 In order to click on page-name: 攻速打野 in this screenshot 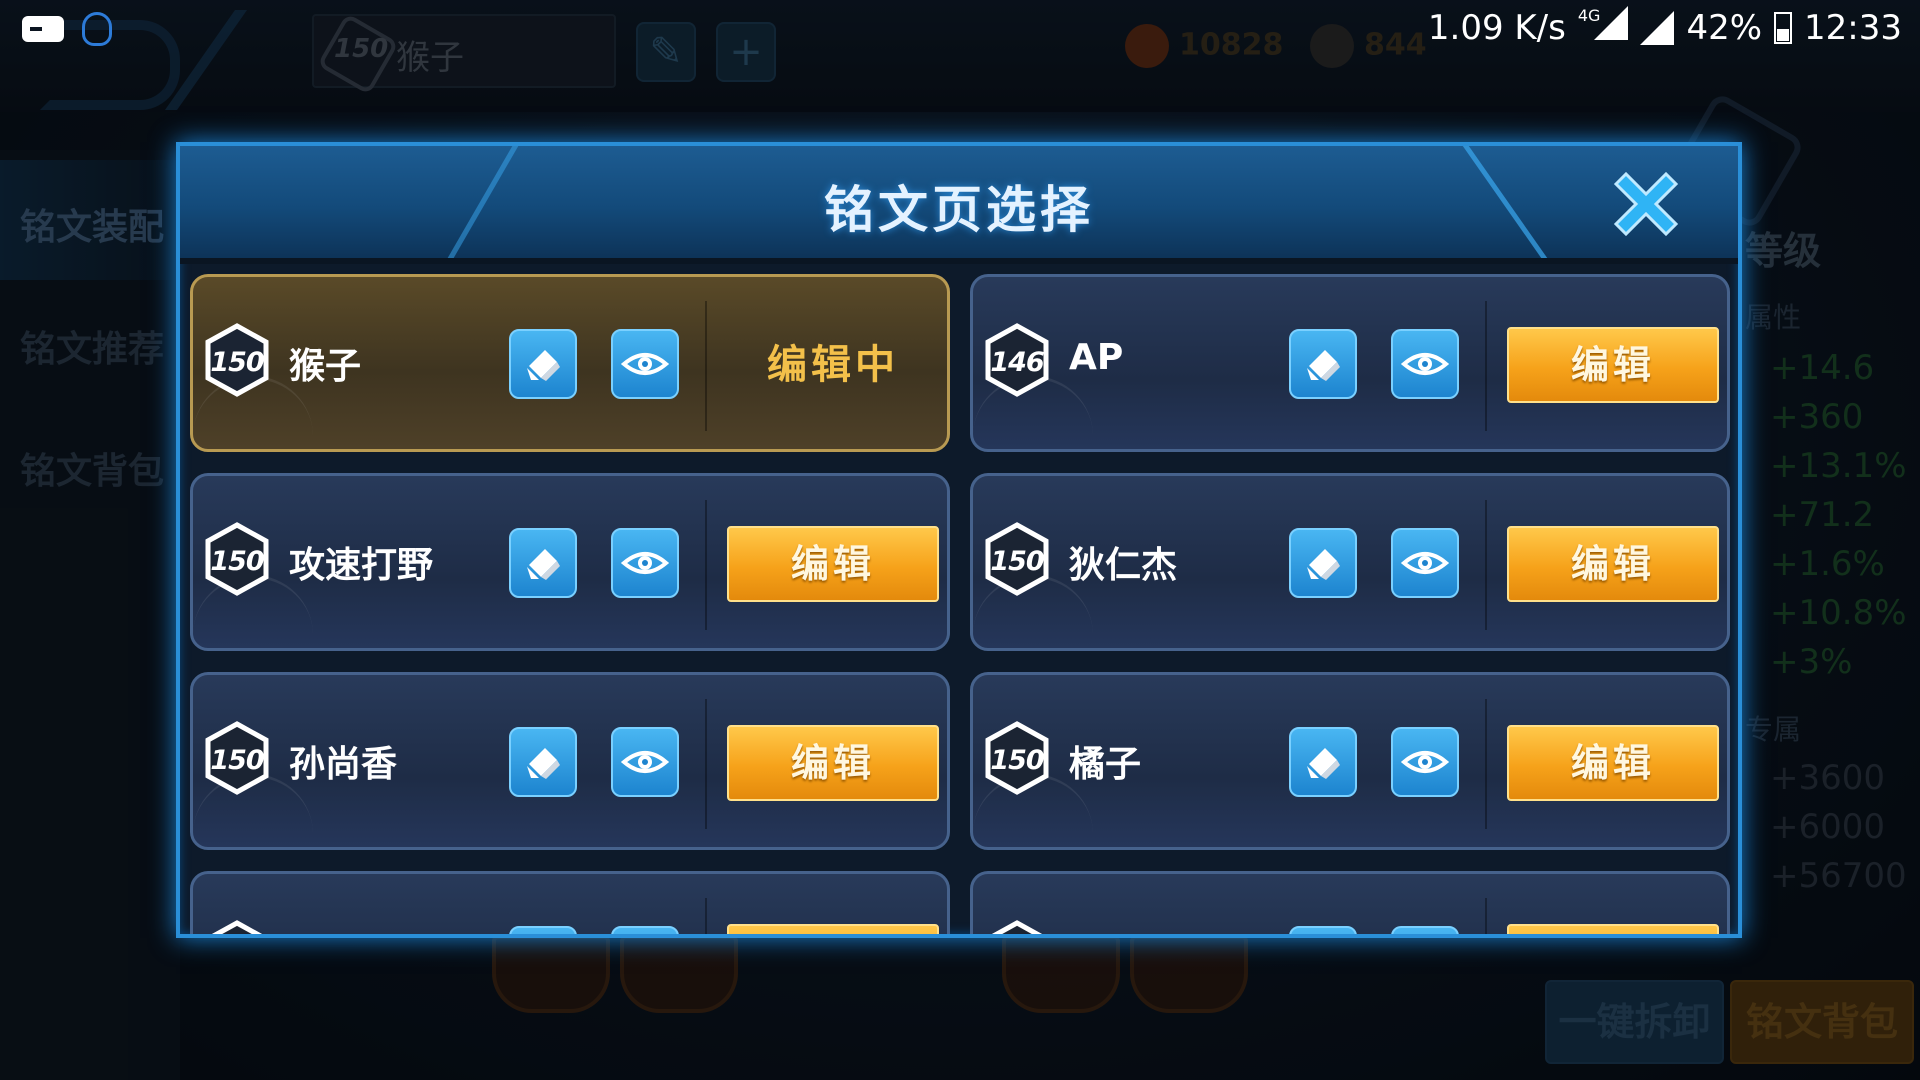, I will do `click(361, 565)`.